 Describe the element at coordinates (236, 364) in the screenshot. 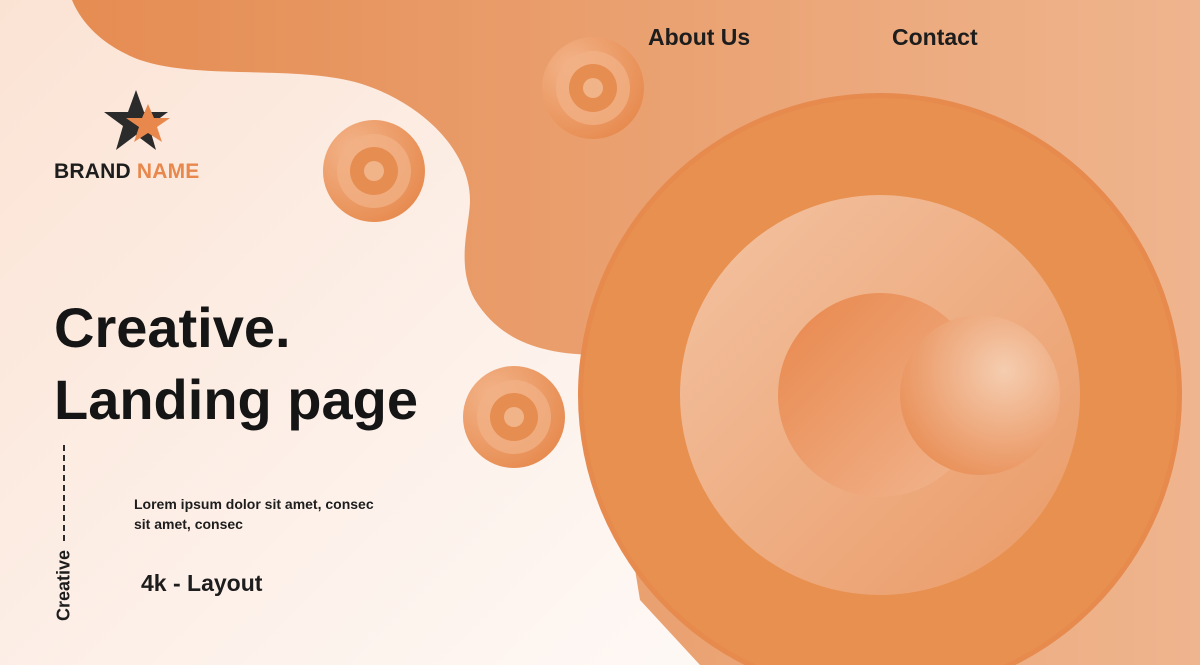

I see `hero-title: Creative. Landing page` at that location.